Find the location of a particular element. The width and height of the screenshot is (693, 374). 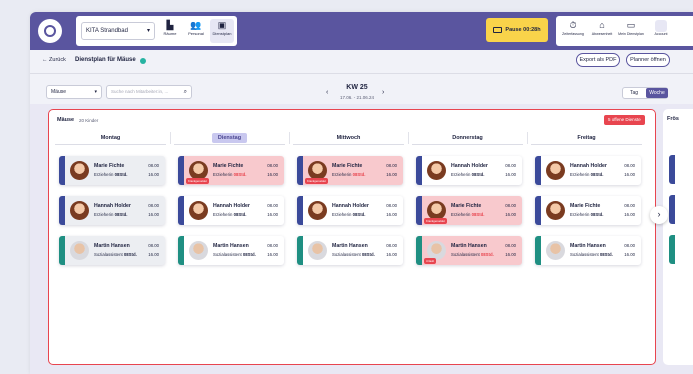

export-pdf-button: Export als PDF is located at coordinates (598, 60).